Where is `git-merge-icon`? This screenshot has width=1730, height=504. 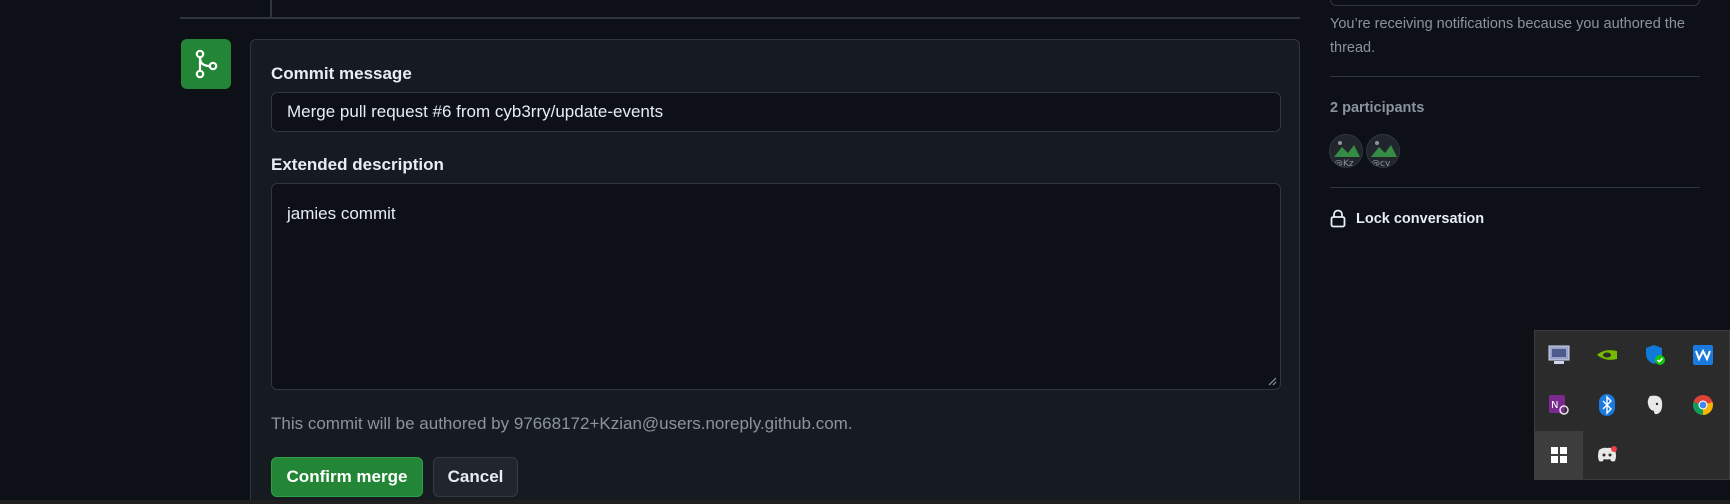
git-merge-icon is located at coordinates (206, 64).